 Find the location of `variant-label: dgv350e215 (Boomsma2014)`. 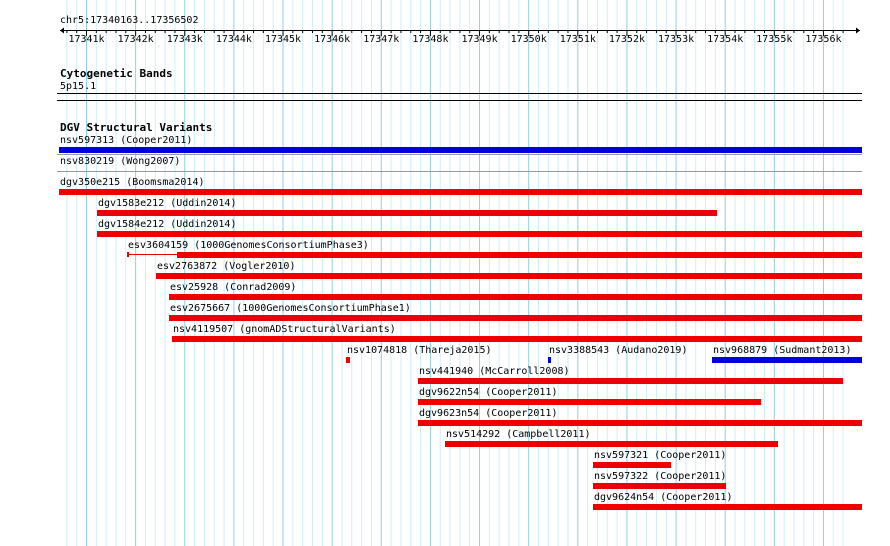

variant-label: dgv350e215 (Boomsma2014) is located at coordinates (132, 183).